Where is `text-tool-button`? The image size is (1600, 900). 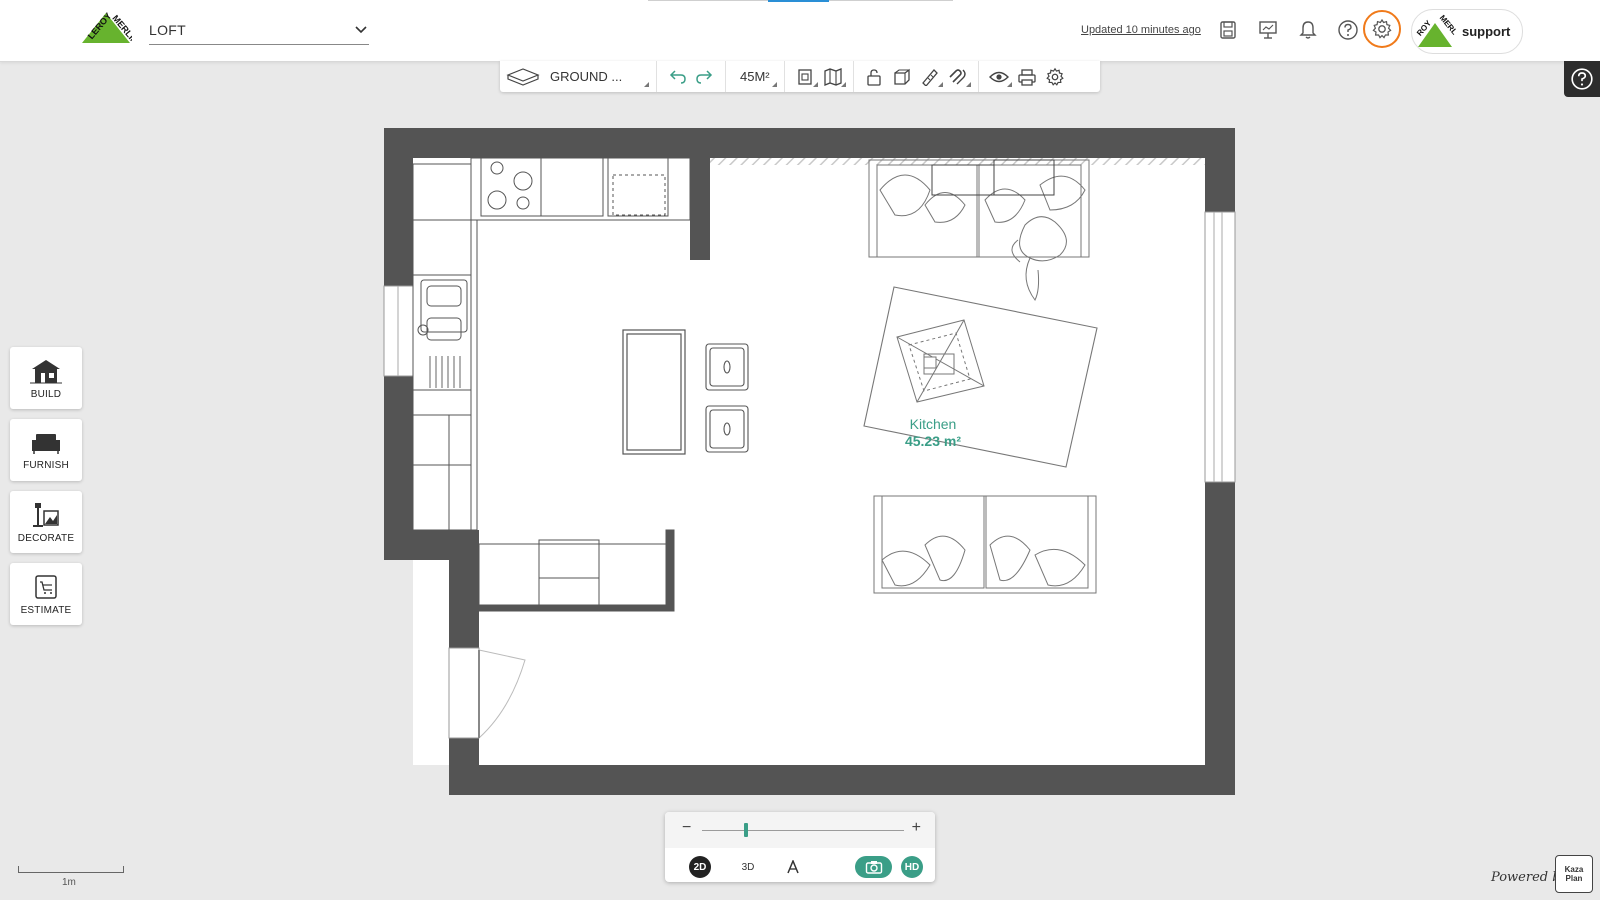
text-tool-button is located at coordinates (793, 867).